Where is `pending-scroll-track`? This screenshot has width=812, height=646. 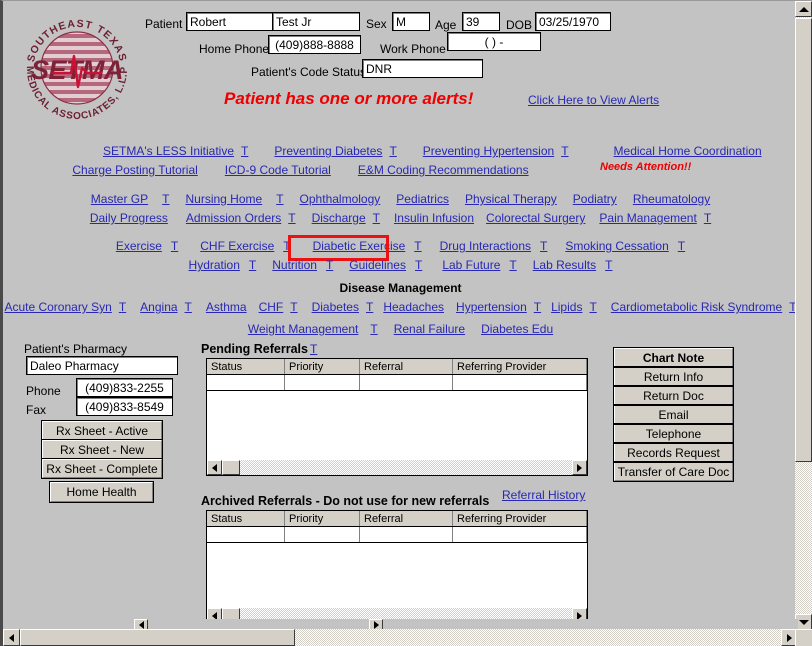
pending-scroll-track is located at coordinates (406, 467).